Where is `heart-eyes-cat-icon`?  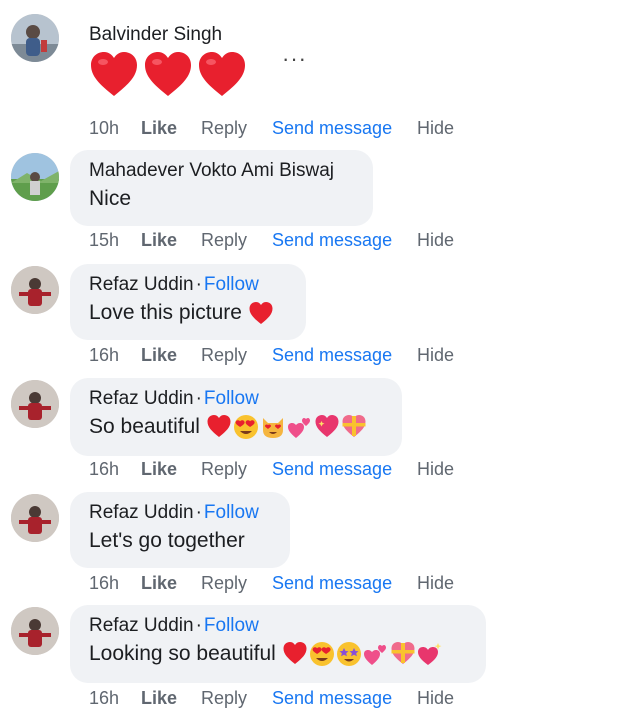 heart-eyes-cat-icon is located at coordinates (272, 428).